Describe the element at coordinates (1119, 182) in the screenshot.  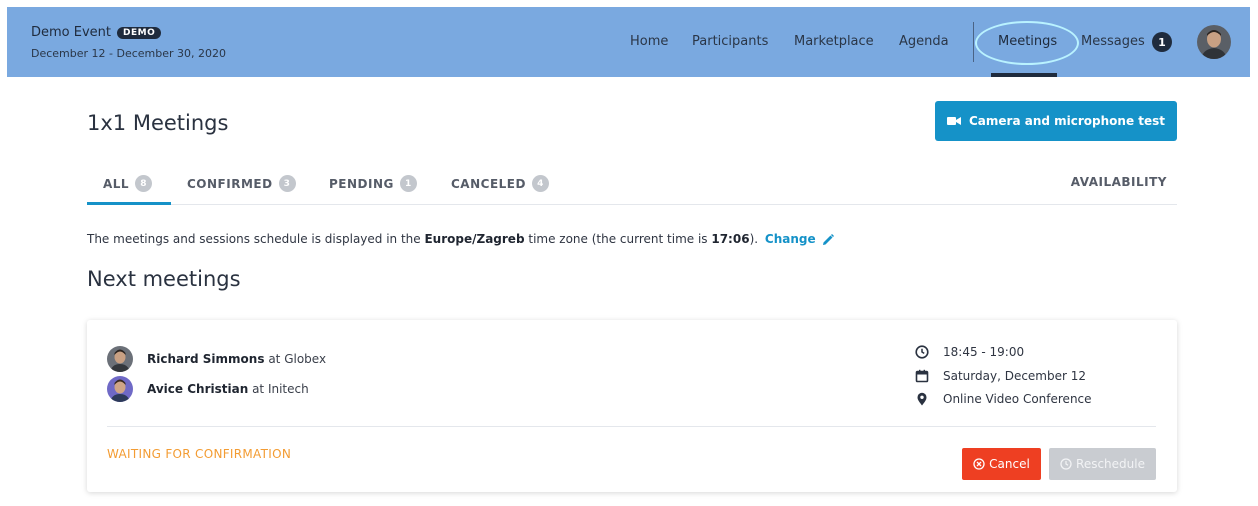
I see `tab-availability: AVAILABILITY` at that location.